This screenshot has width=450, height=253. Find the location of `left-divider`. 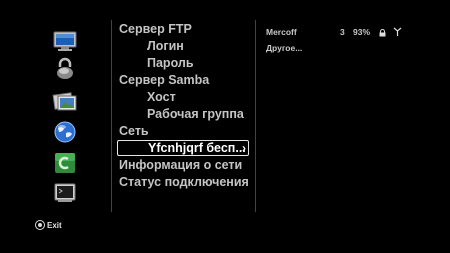

left-divider is located at coordinates (111, 116).